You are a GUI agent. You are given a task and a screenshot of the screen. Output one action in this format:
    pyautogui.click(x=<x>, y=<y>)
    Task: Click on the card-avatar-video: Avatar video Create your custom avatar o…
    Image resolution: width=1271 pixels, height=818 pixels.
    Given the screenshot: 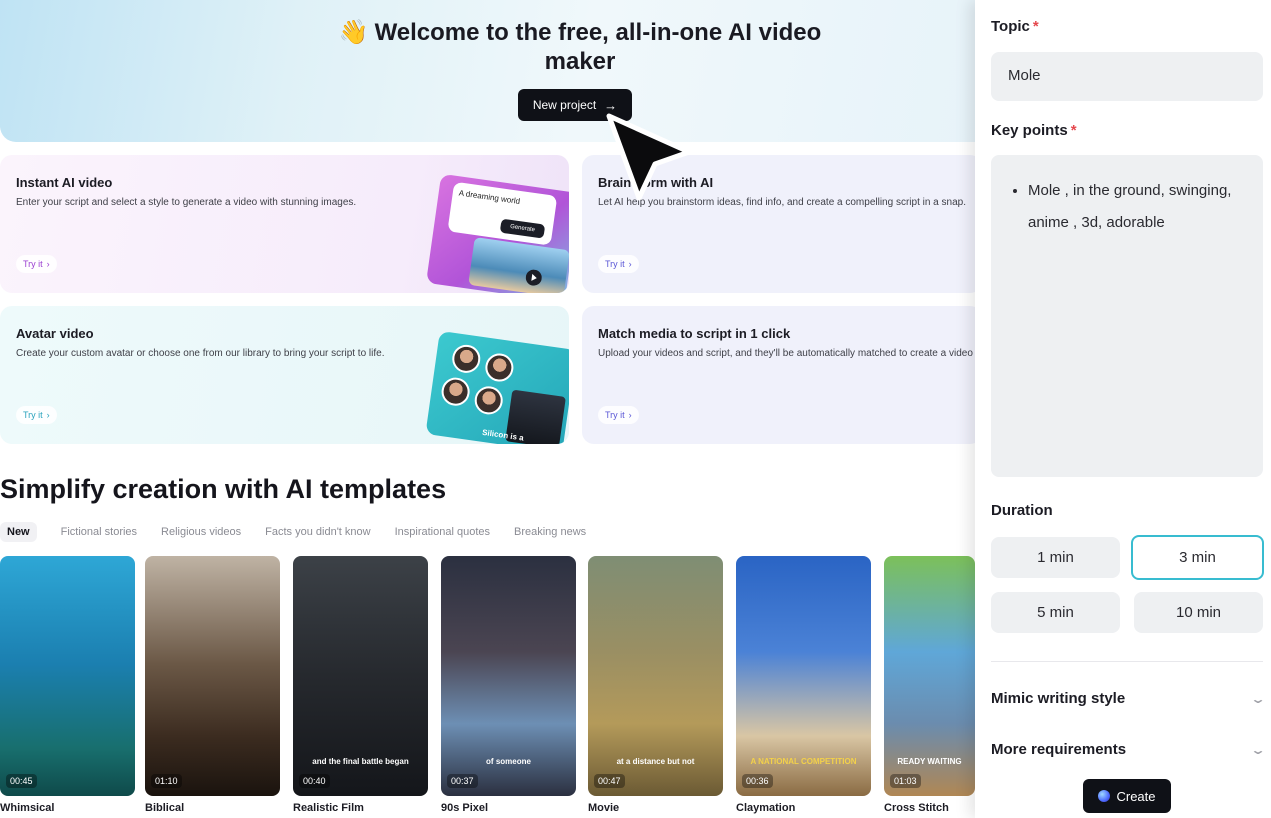 What is the action you would take?
    pyautogui.click(x=284, y=375)
    